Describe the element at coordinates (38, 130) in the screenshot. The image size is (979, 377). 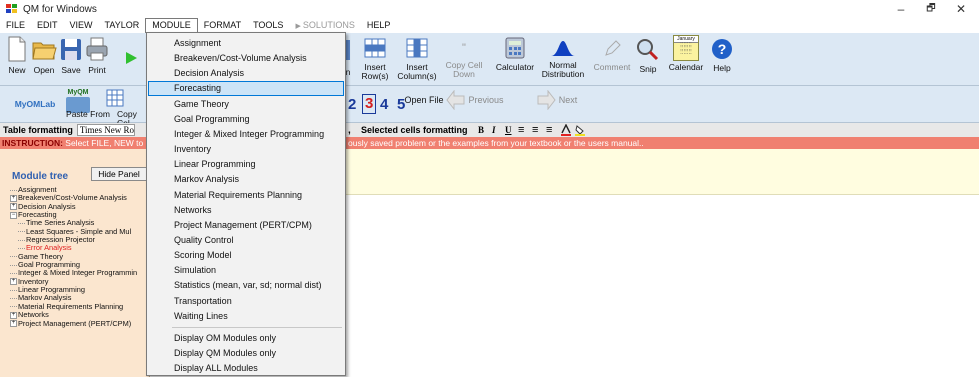
I see `table-formatting-label: Table formatting` at that location.